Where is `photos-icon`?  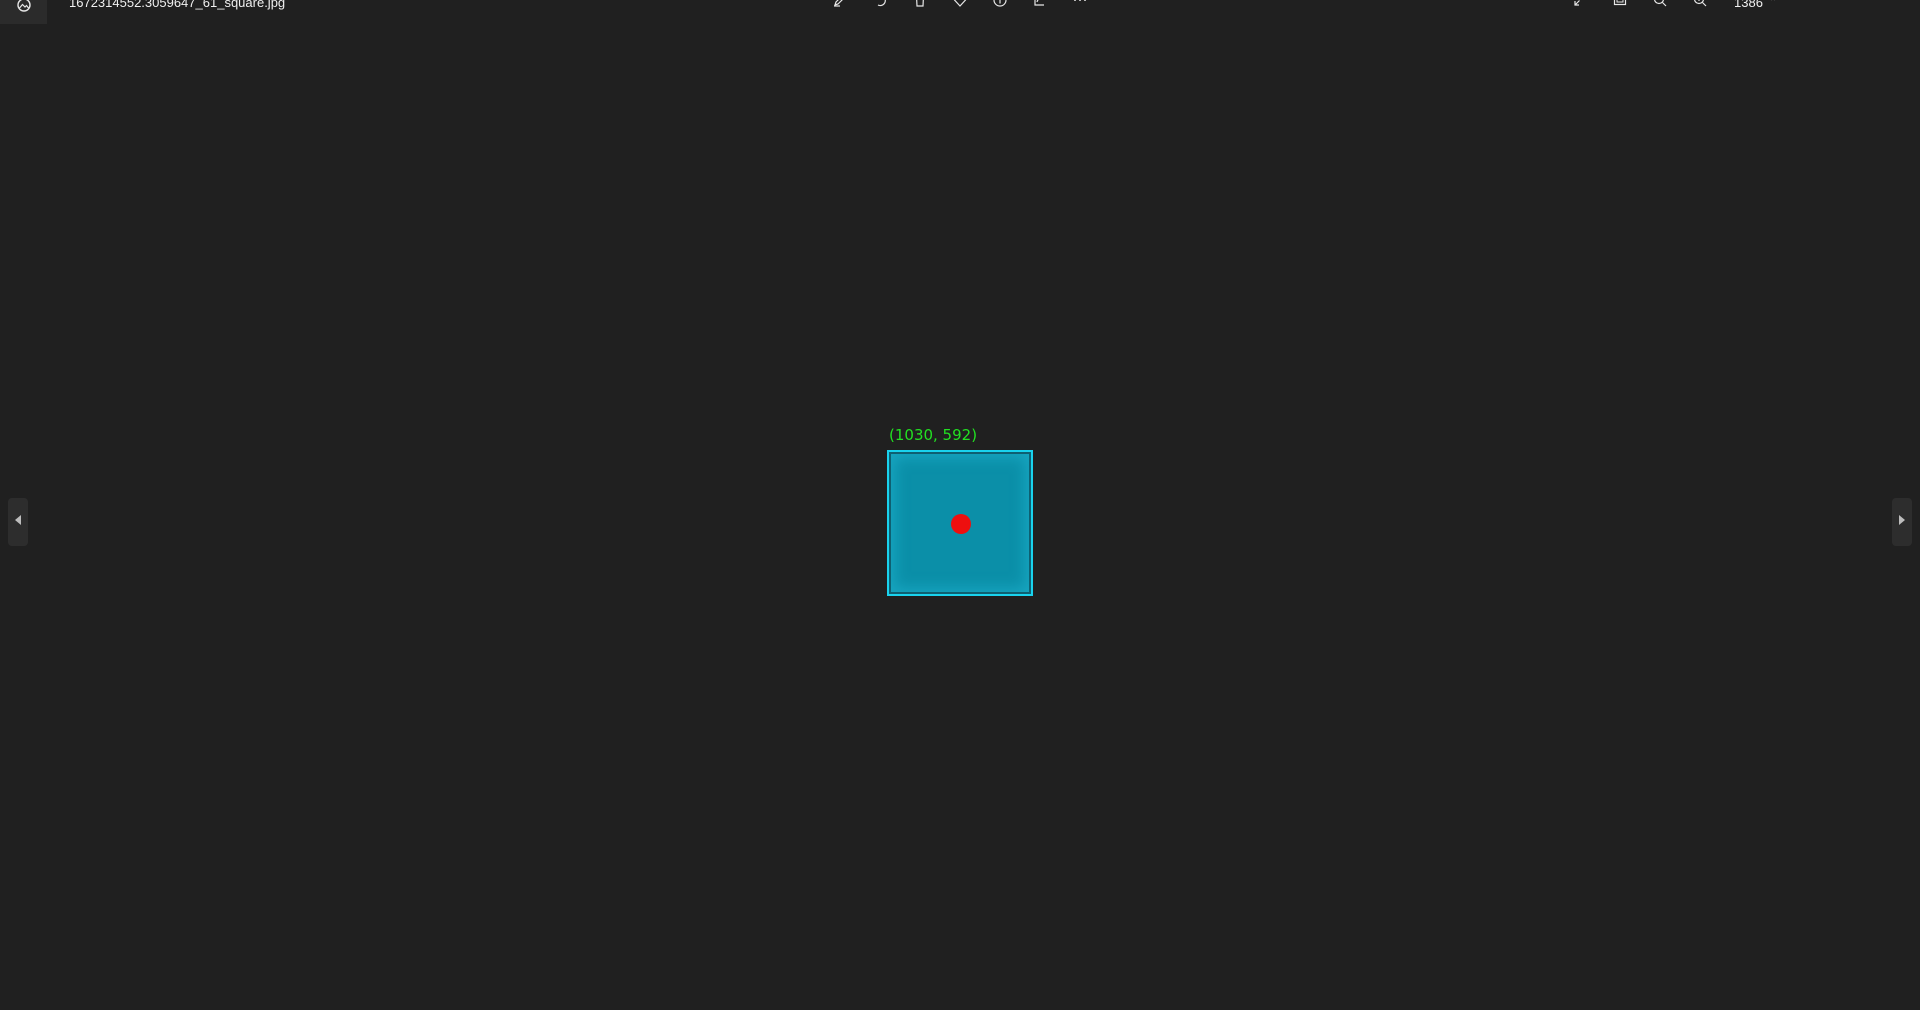 photos-icon is located at coordinates (24, 9).